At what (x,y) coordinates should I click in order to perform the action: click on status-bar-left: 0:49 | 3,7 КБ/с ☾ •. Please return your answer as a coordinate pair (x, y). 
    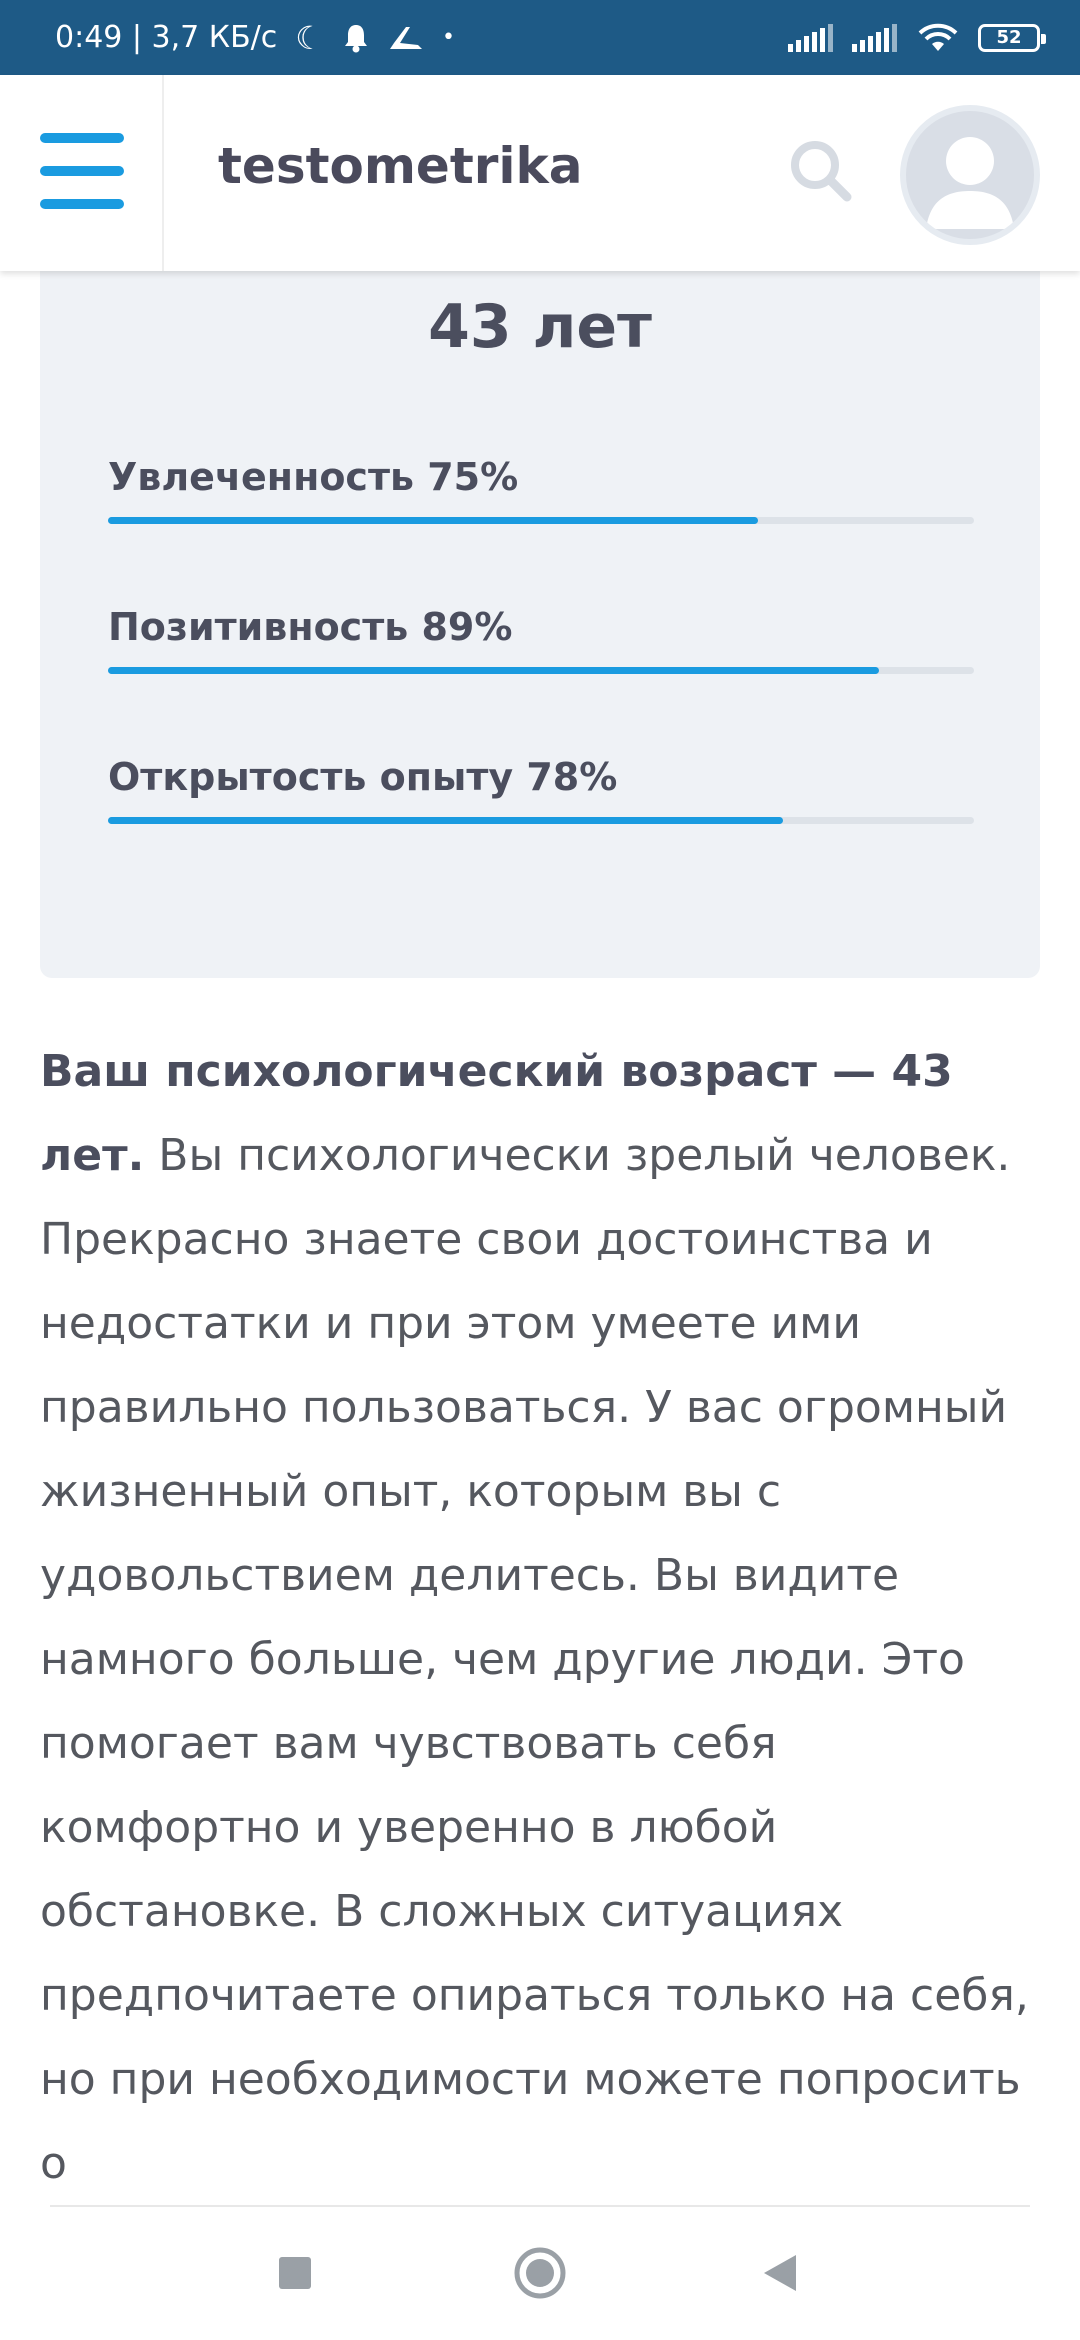
    Looking at the image, I should click on (255, 37).